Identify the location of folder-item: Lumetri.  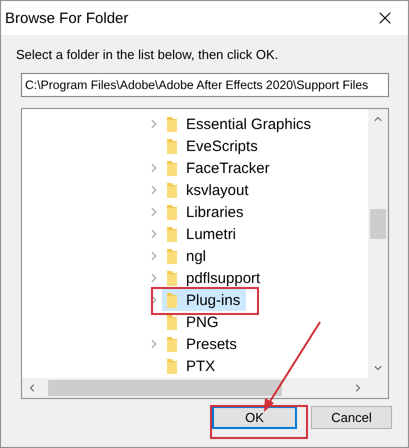
(202, 234).